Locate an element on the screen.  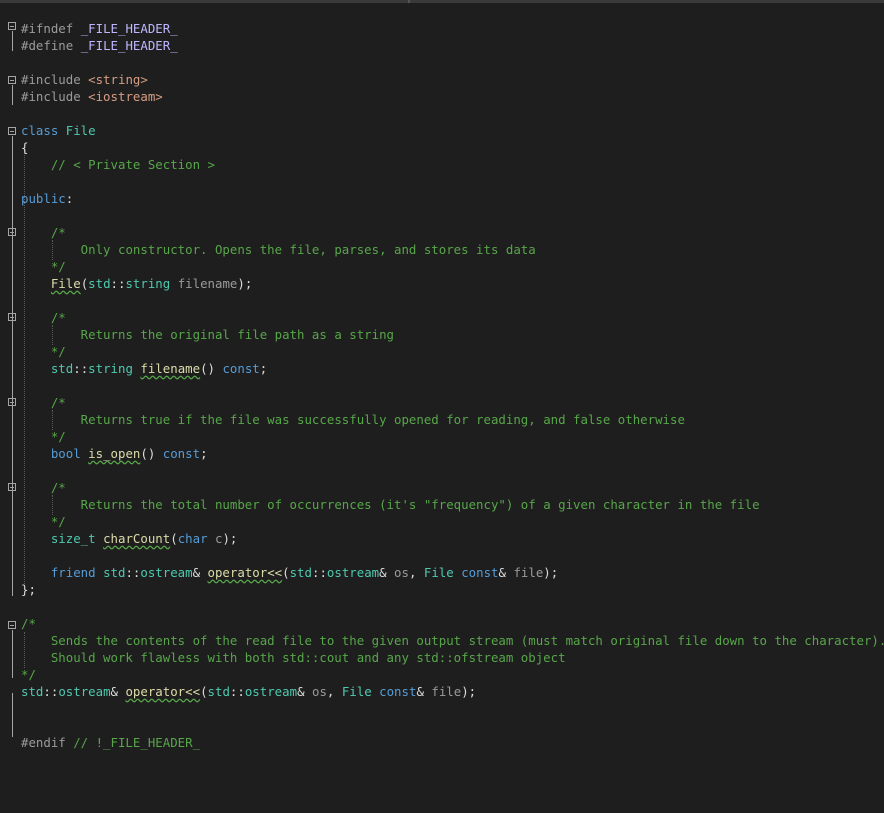
code-line: public: is located at coordinates (47, 198).